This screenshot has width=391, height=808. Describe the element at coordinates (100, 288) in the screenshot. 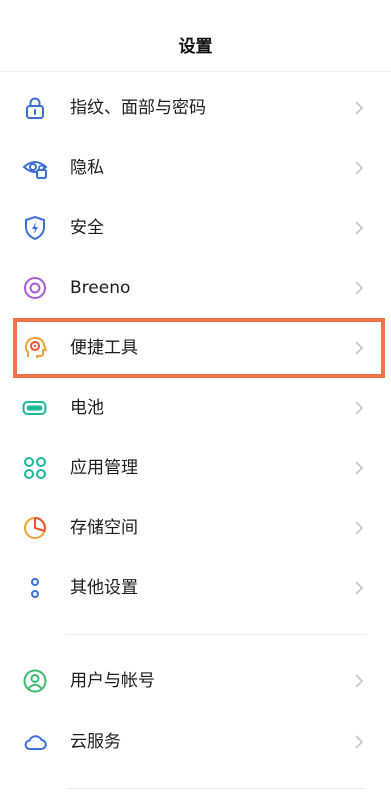

I see `settings-item-label: Breeno` at that location.